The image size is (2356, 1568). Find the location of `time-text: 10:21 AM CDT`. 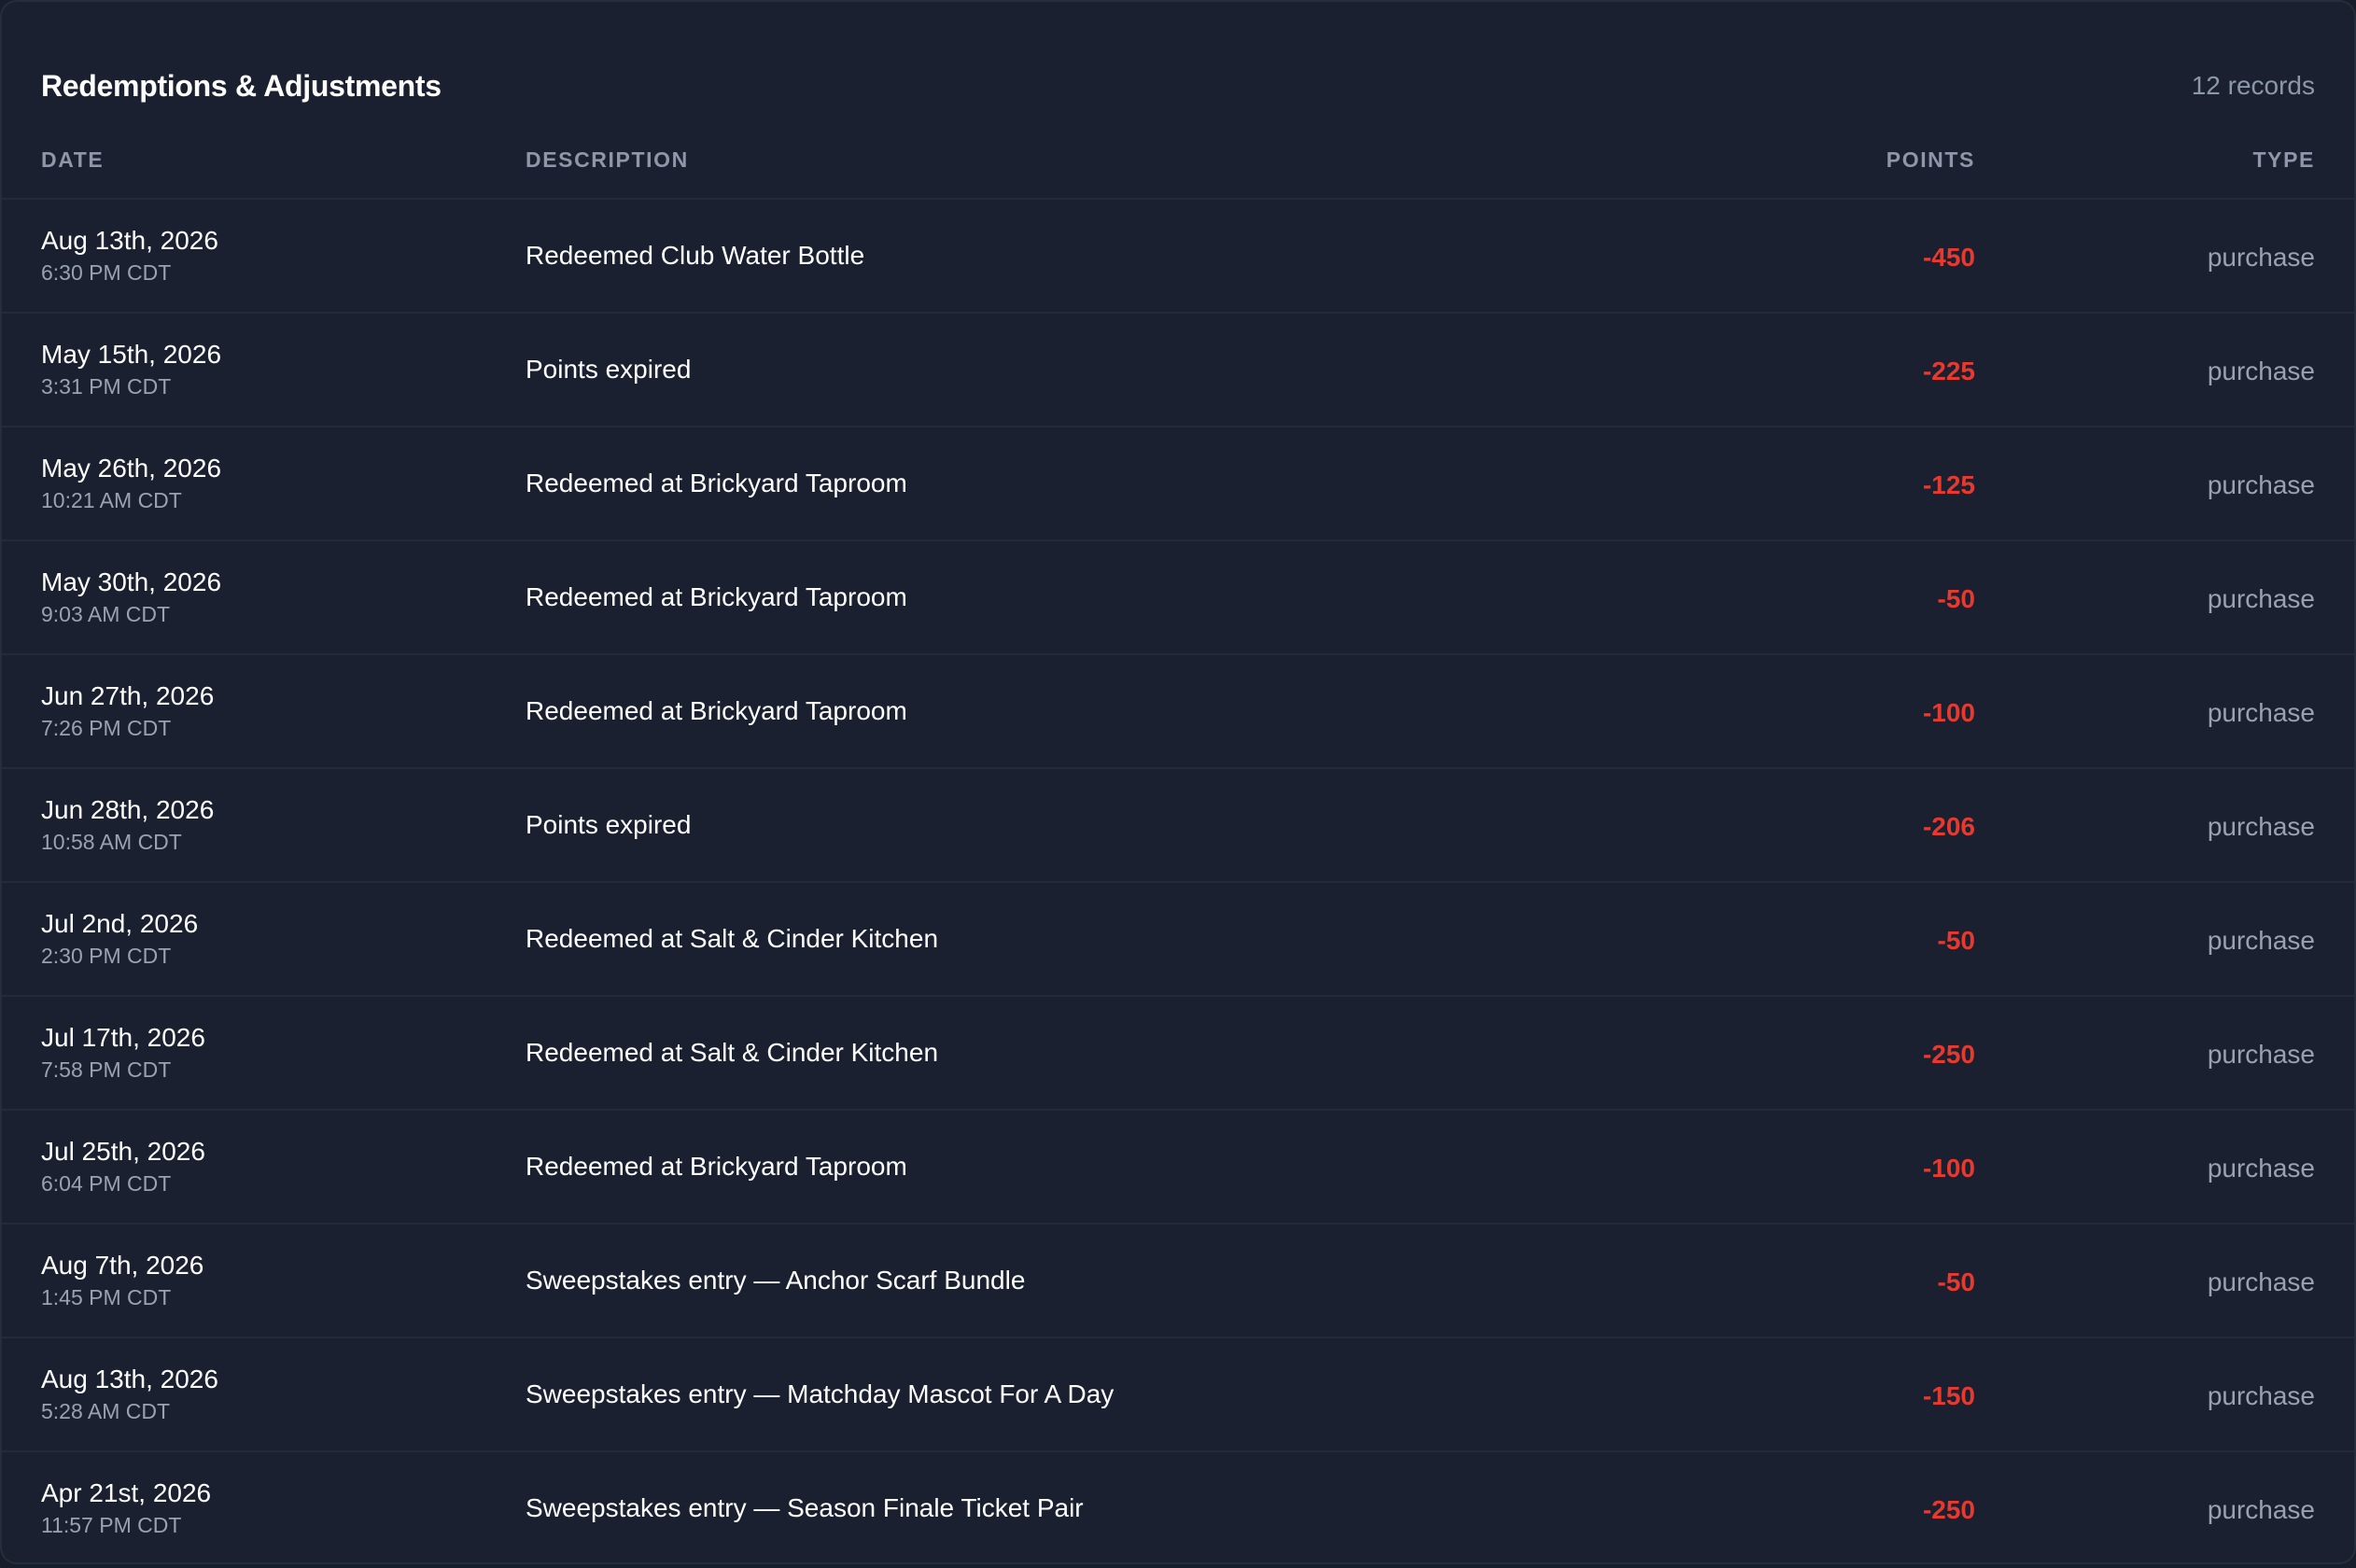

time-text: 10:21 AM CDT is located at coordinates (111, 500).